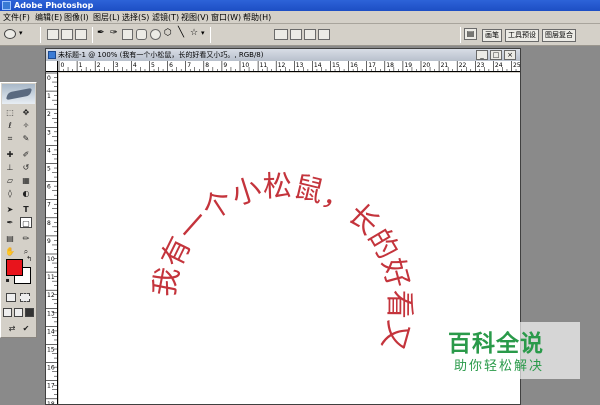 The height and width of the screenshot is (405, 600). I want to click on full-screen-mode-icon, so click(29, 312).